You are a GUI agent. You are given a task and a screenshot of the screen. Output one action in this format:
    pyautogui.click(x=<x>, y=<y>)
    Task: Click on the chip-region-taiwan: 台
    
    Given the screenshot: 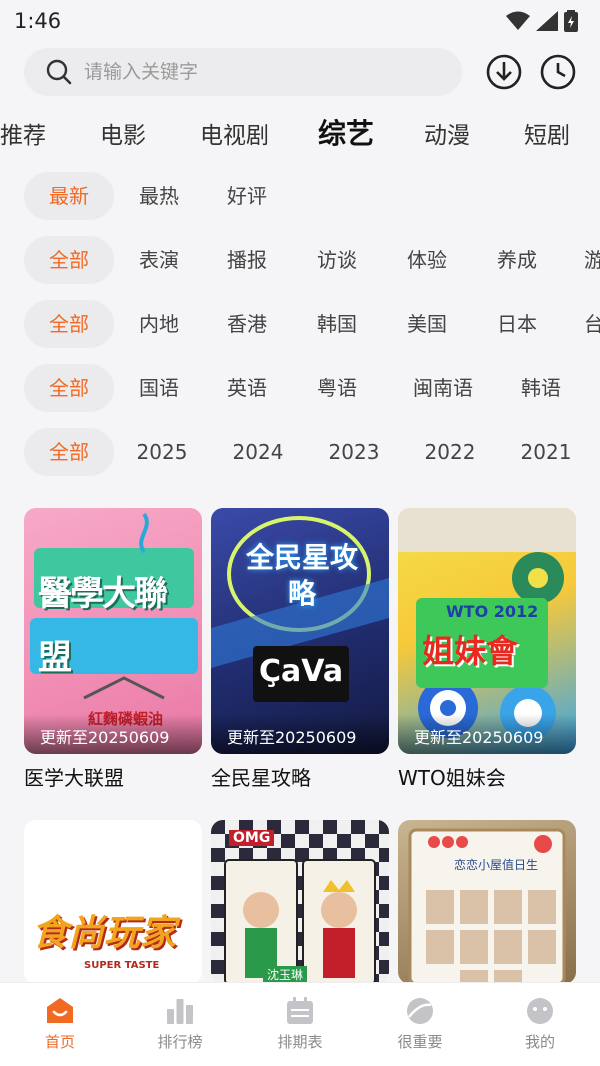 What is the action you would take?
    pyautogui.click(x=592, y=324)
    